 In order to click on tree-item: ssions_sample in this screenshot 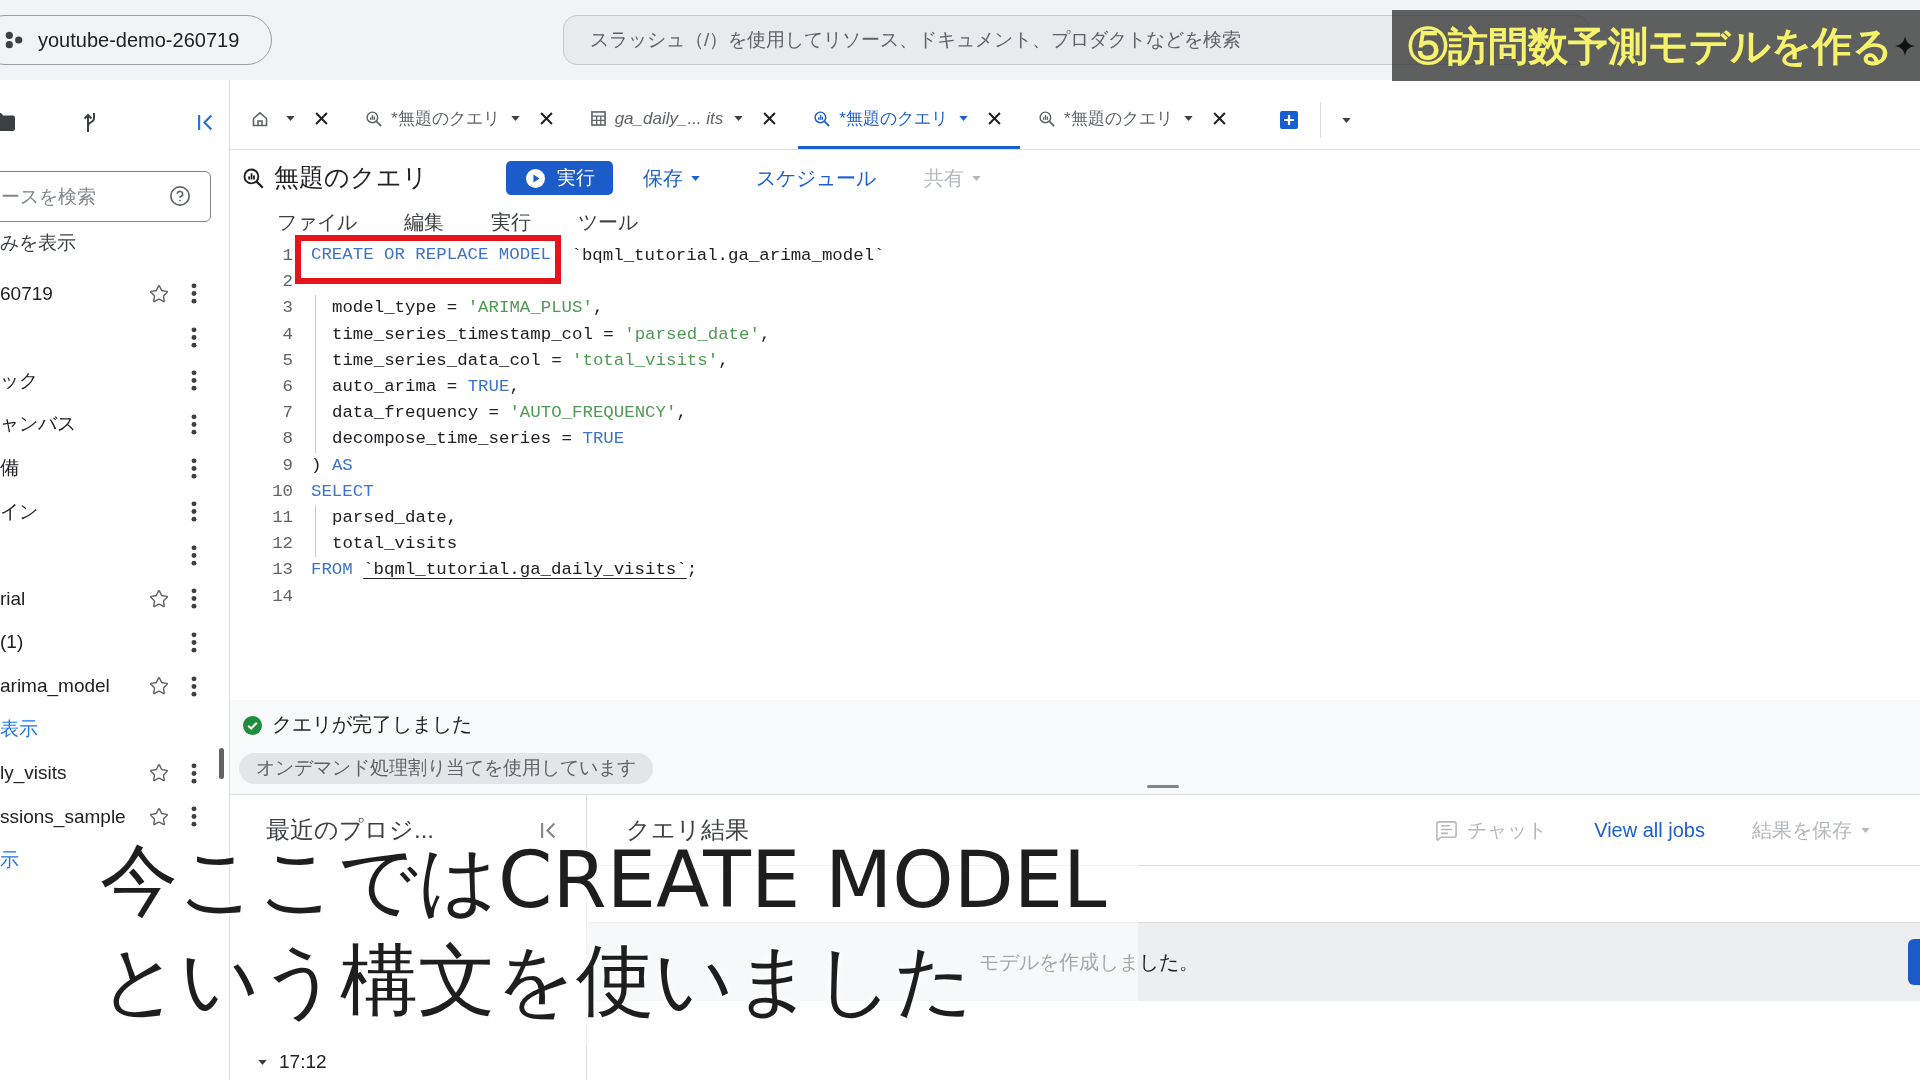, I will do `click(63, 816)`.